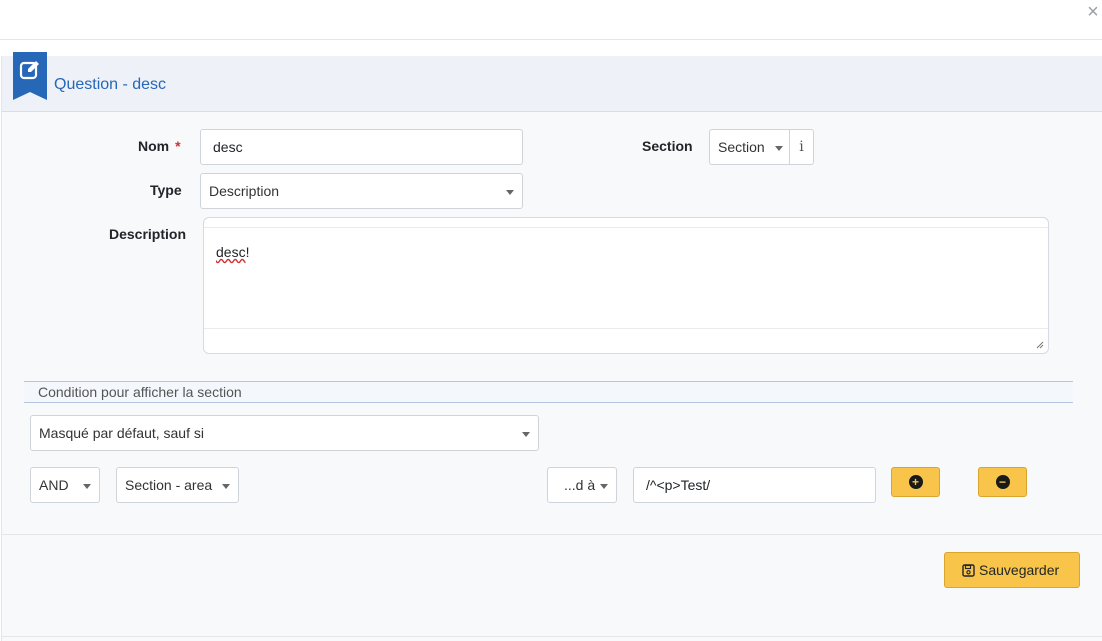  I want to click on field-select-value: Section - area, so click(169, 485).